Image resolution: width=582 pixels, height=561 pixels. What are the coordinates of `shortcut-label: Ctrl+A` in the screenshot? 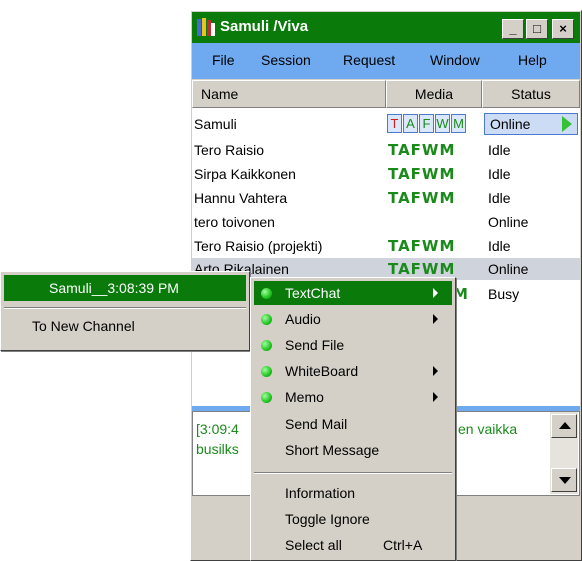 It's located at (403, 545).